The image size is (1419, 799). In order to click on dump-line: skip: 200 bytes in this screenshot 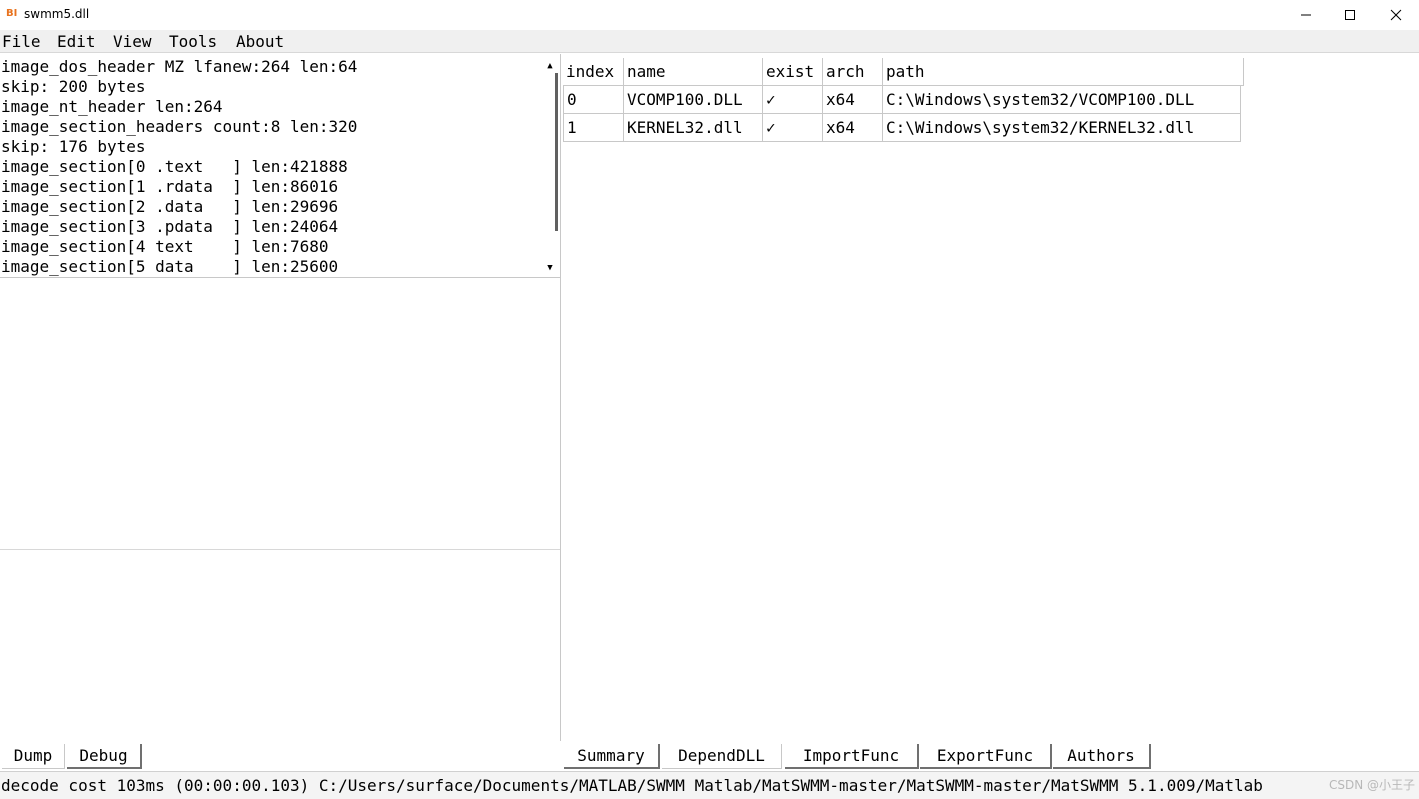, I will do `click(73, 86)`.